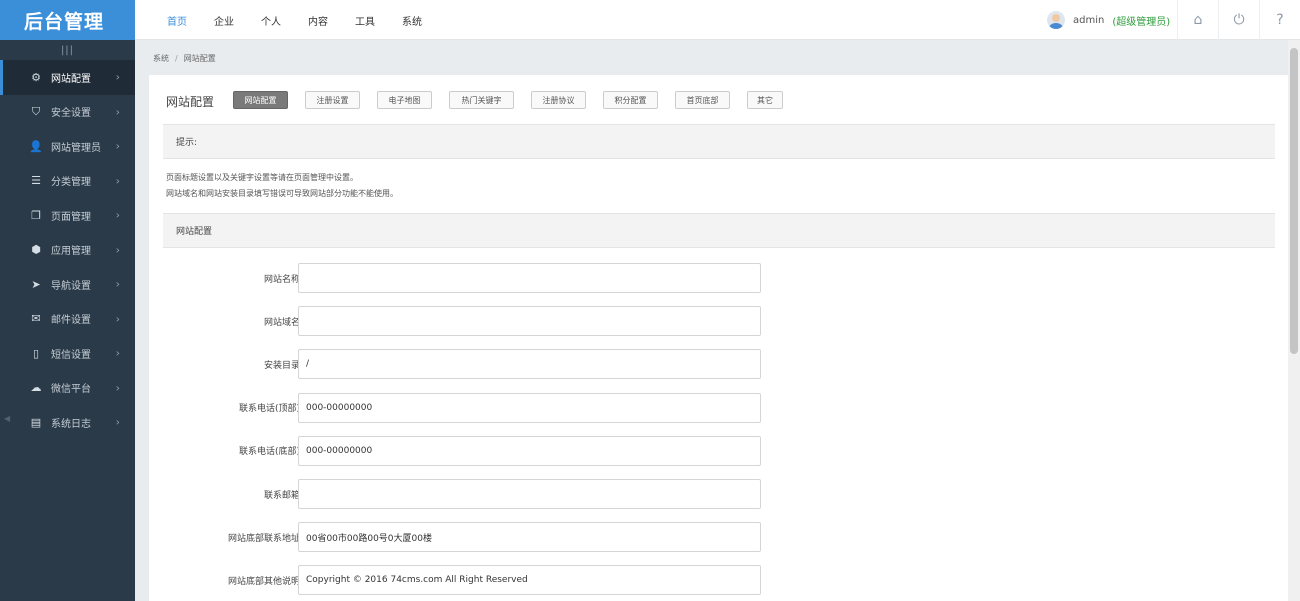 Image resolution: width=1300 pixels, height=601 pixels. What do you see at coordinates (365, 20) in the screenshot?
I see `top-nav-item: 工具` at bounding box center [365, 20].